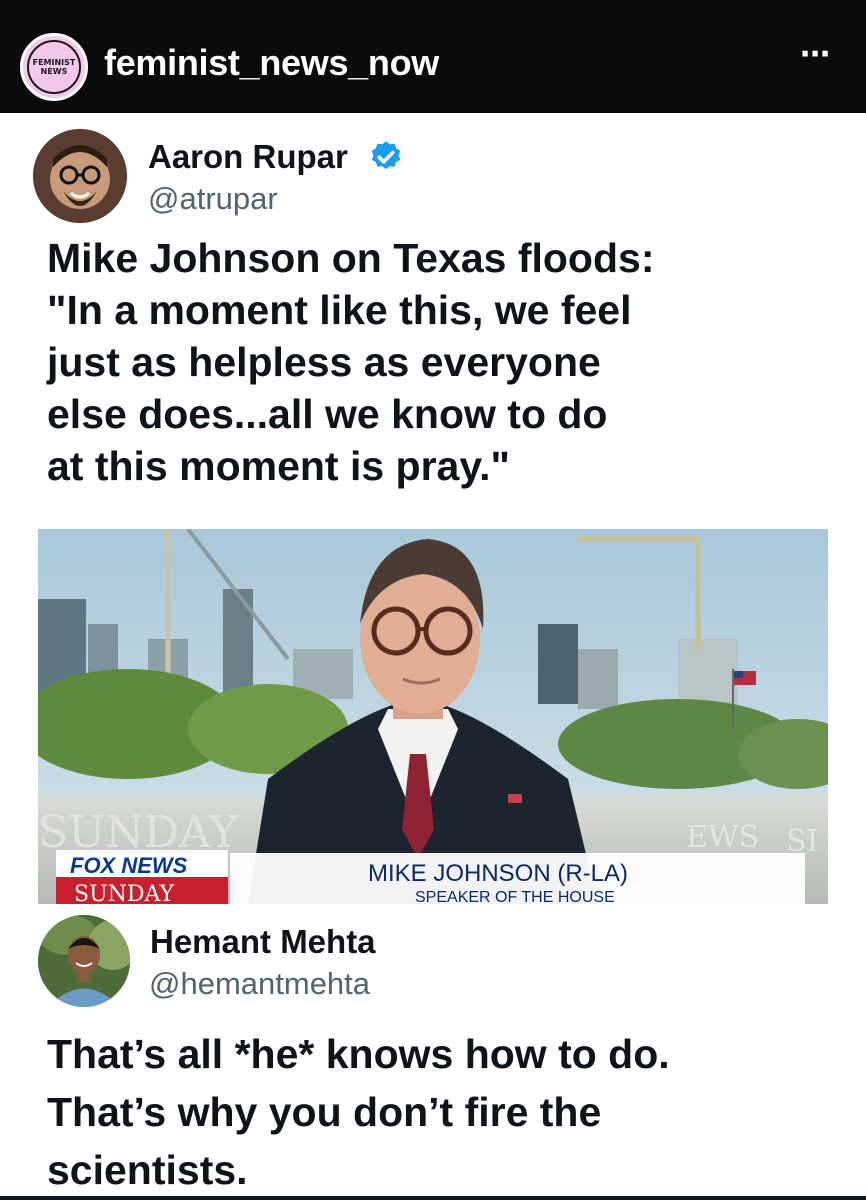  Describe the element at coordinates (54, 62) in the screenshot. I see `avatar-logo-line1: FEMINIST` at that location.